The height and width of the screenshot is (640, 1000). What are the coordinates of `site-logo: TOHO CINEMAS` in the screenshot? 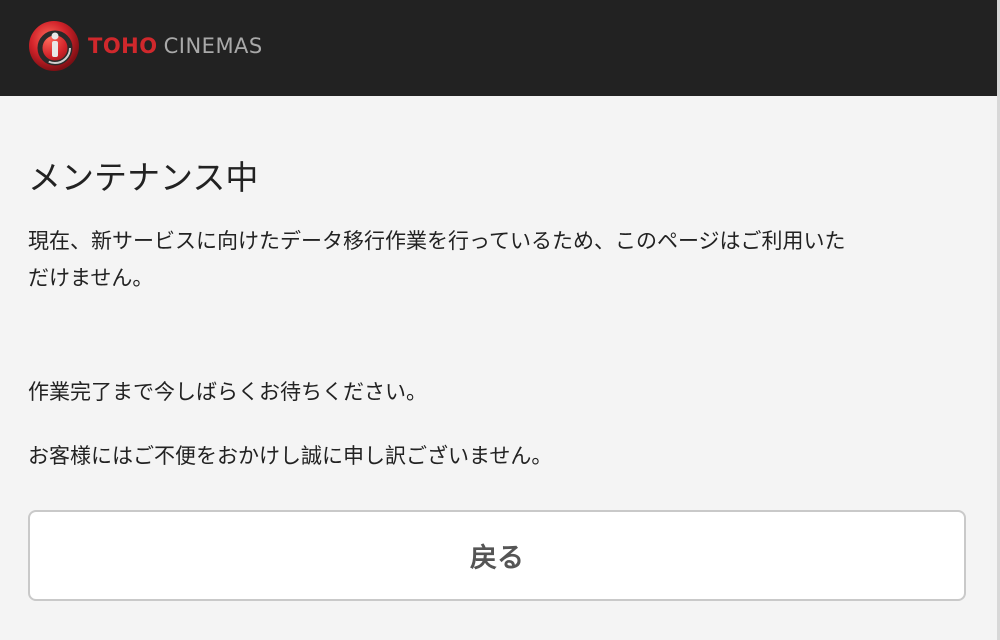 It's located at (145, 46).